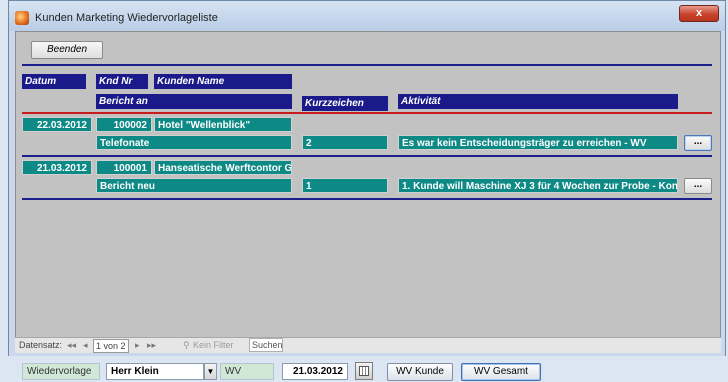 This screenshot has height=382, width=728. What do you see at coordinates (186, 345) in the screenshot?
I see `filter-icon: ⚲` at bounding box center [186, 345].